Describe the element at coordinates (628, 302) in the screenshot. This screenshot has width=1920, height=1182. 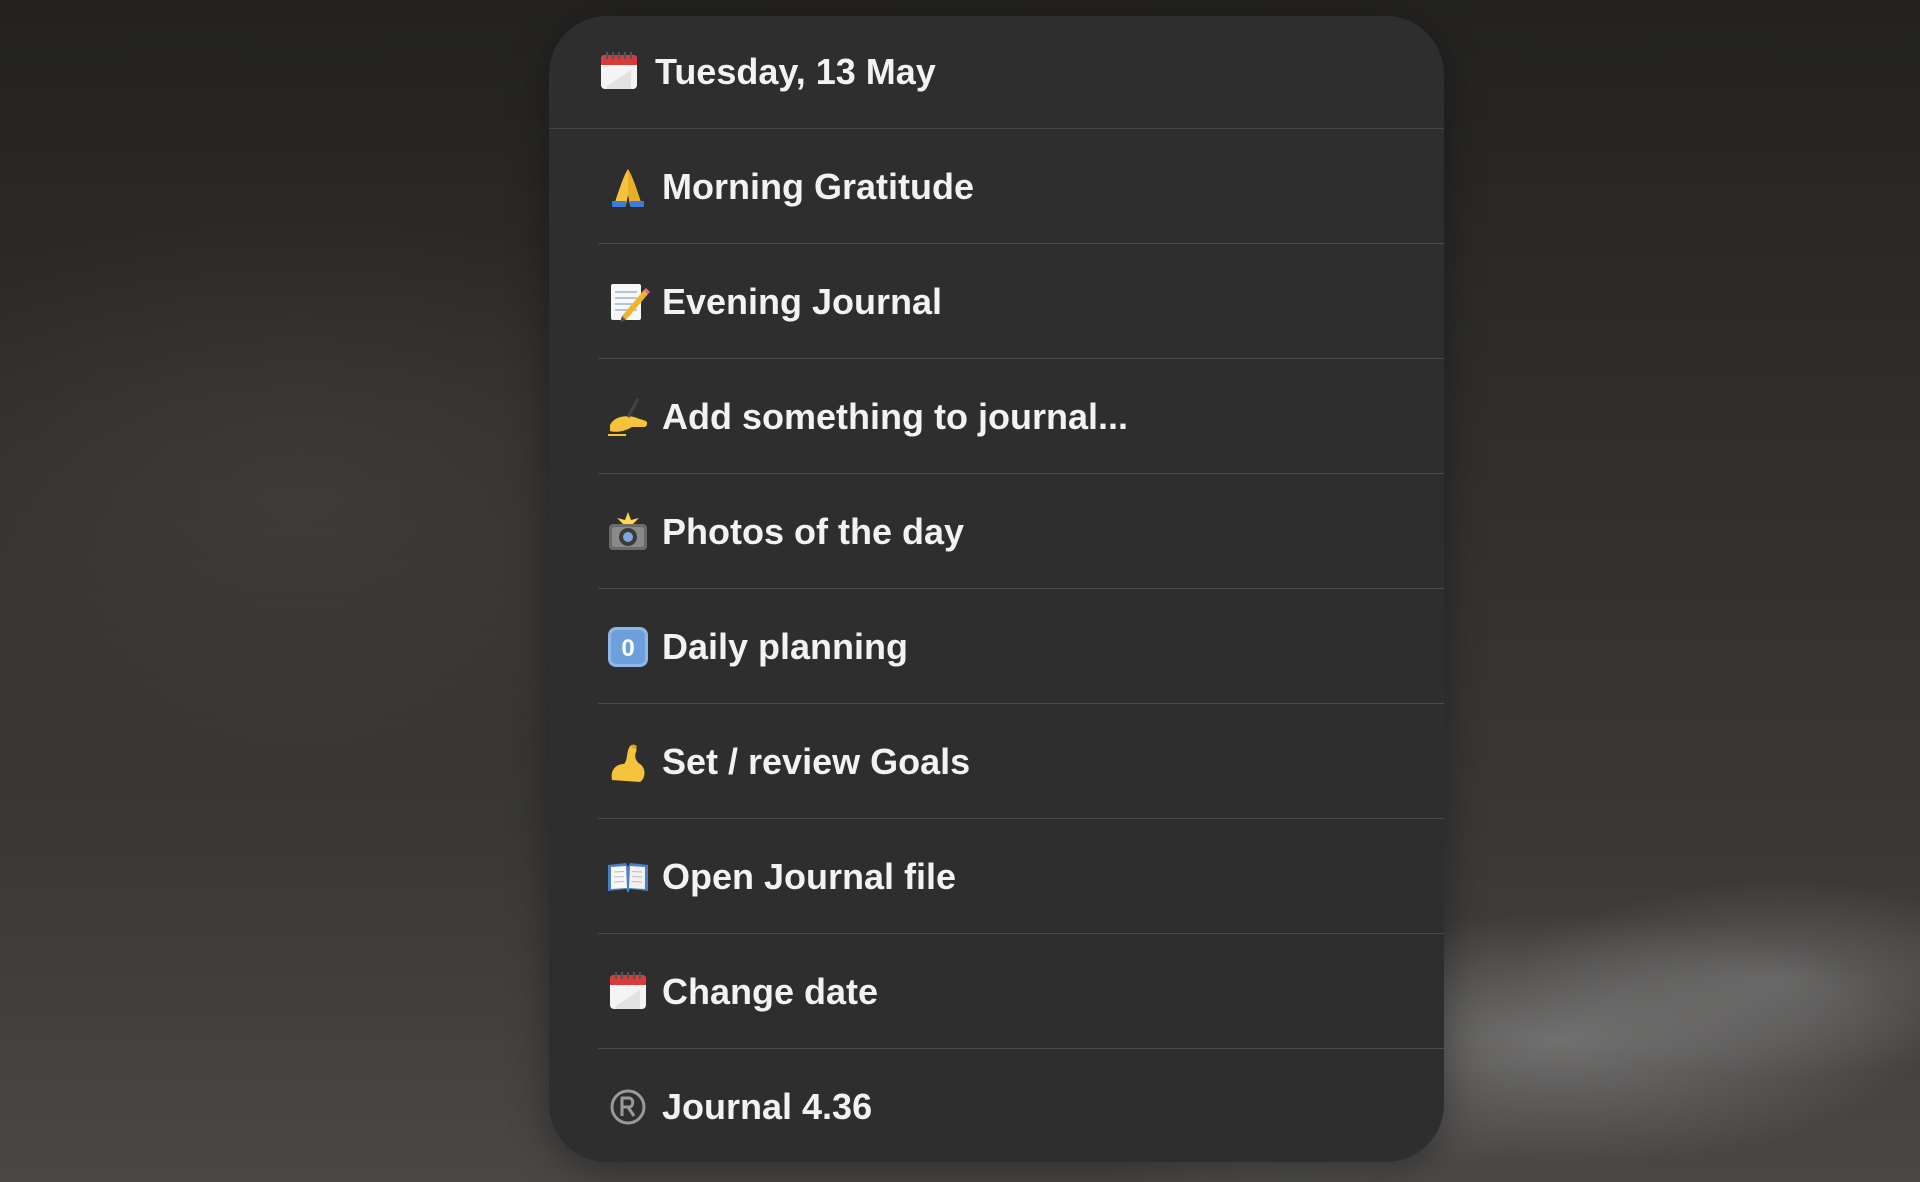
I see `memo-icon` at that location.